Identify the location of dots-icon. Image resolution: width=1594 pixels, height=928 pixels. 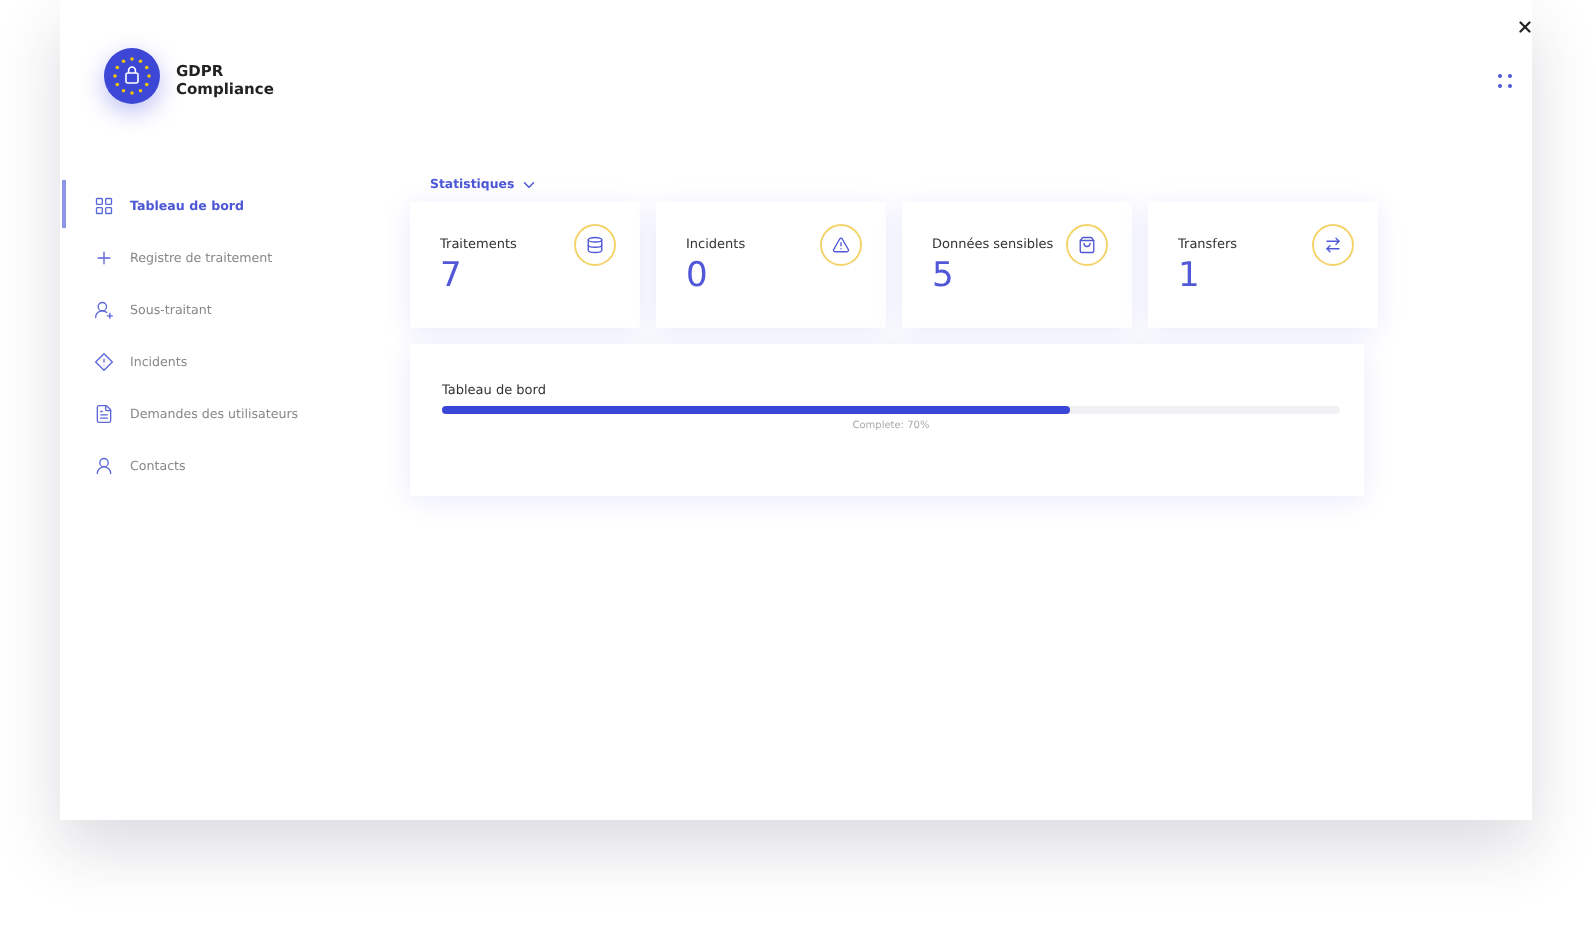
(1505, 81).